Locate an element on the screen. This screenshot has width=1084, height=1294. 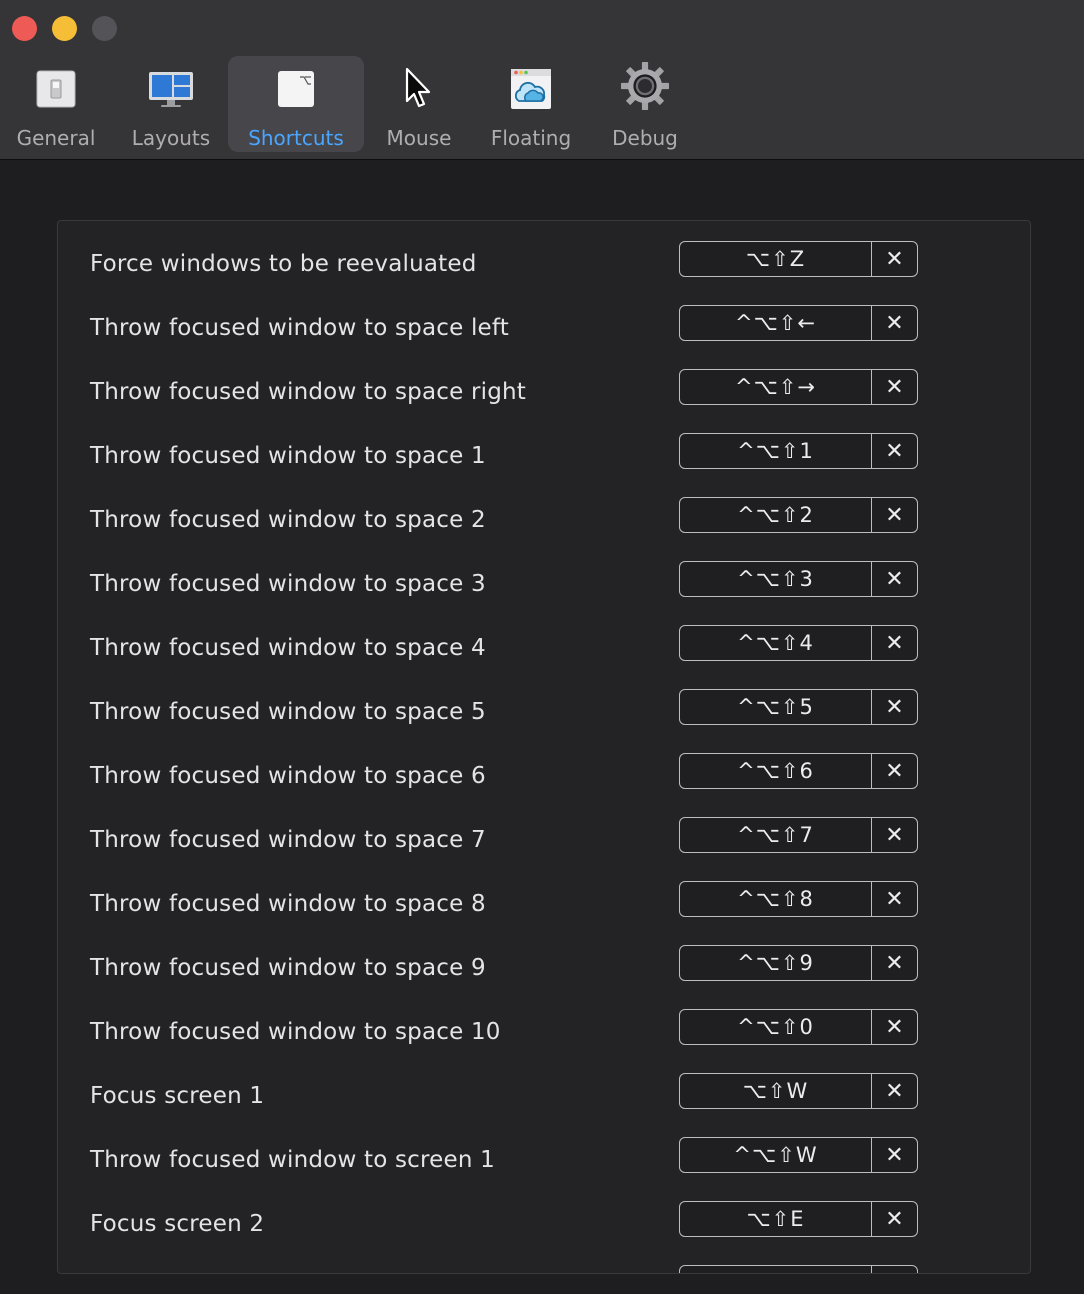
shortcut-recorder: ^⌥⇧2 ✕ is located at coordinates (798, 515).